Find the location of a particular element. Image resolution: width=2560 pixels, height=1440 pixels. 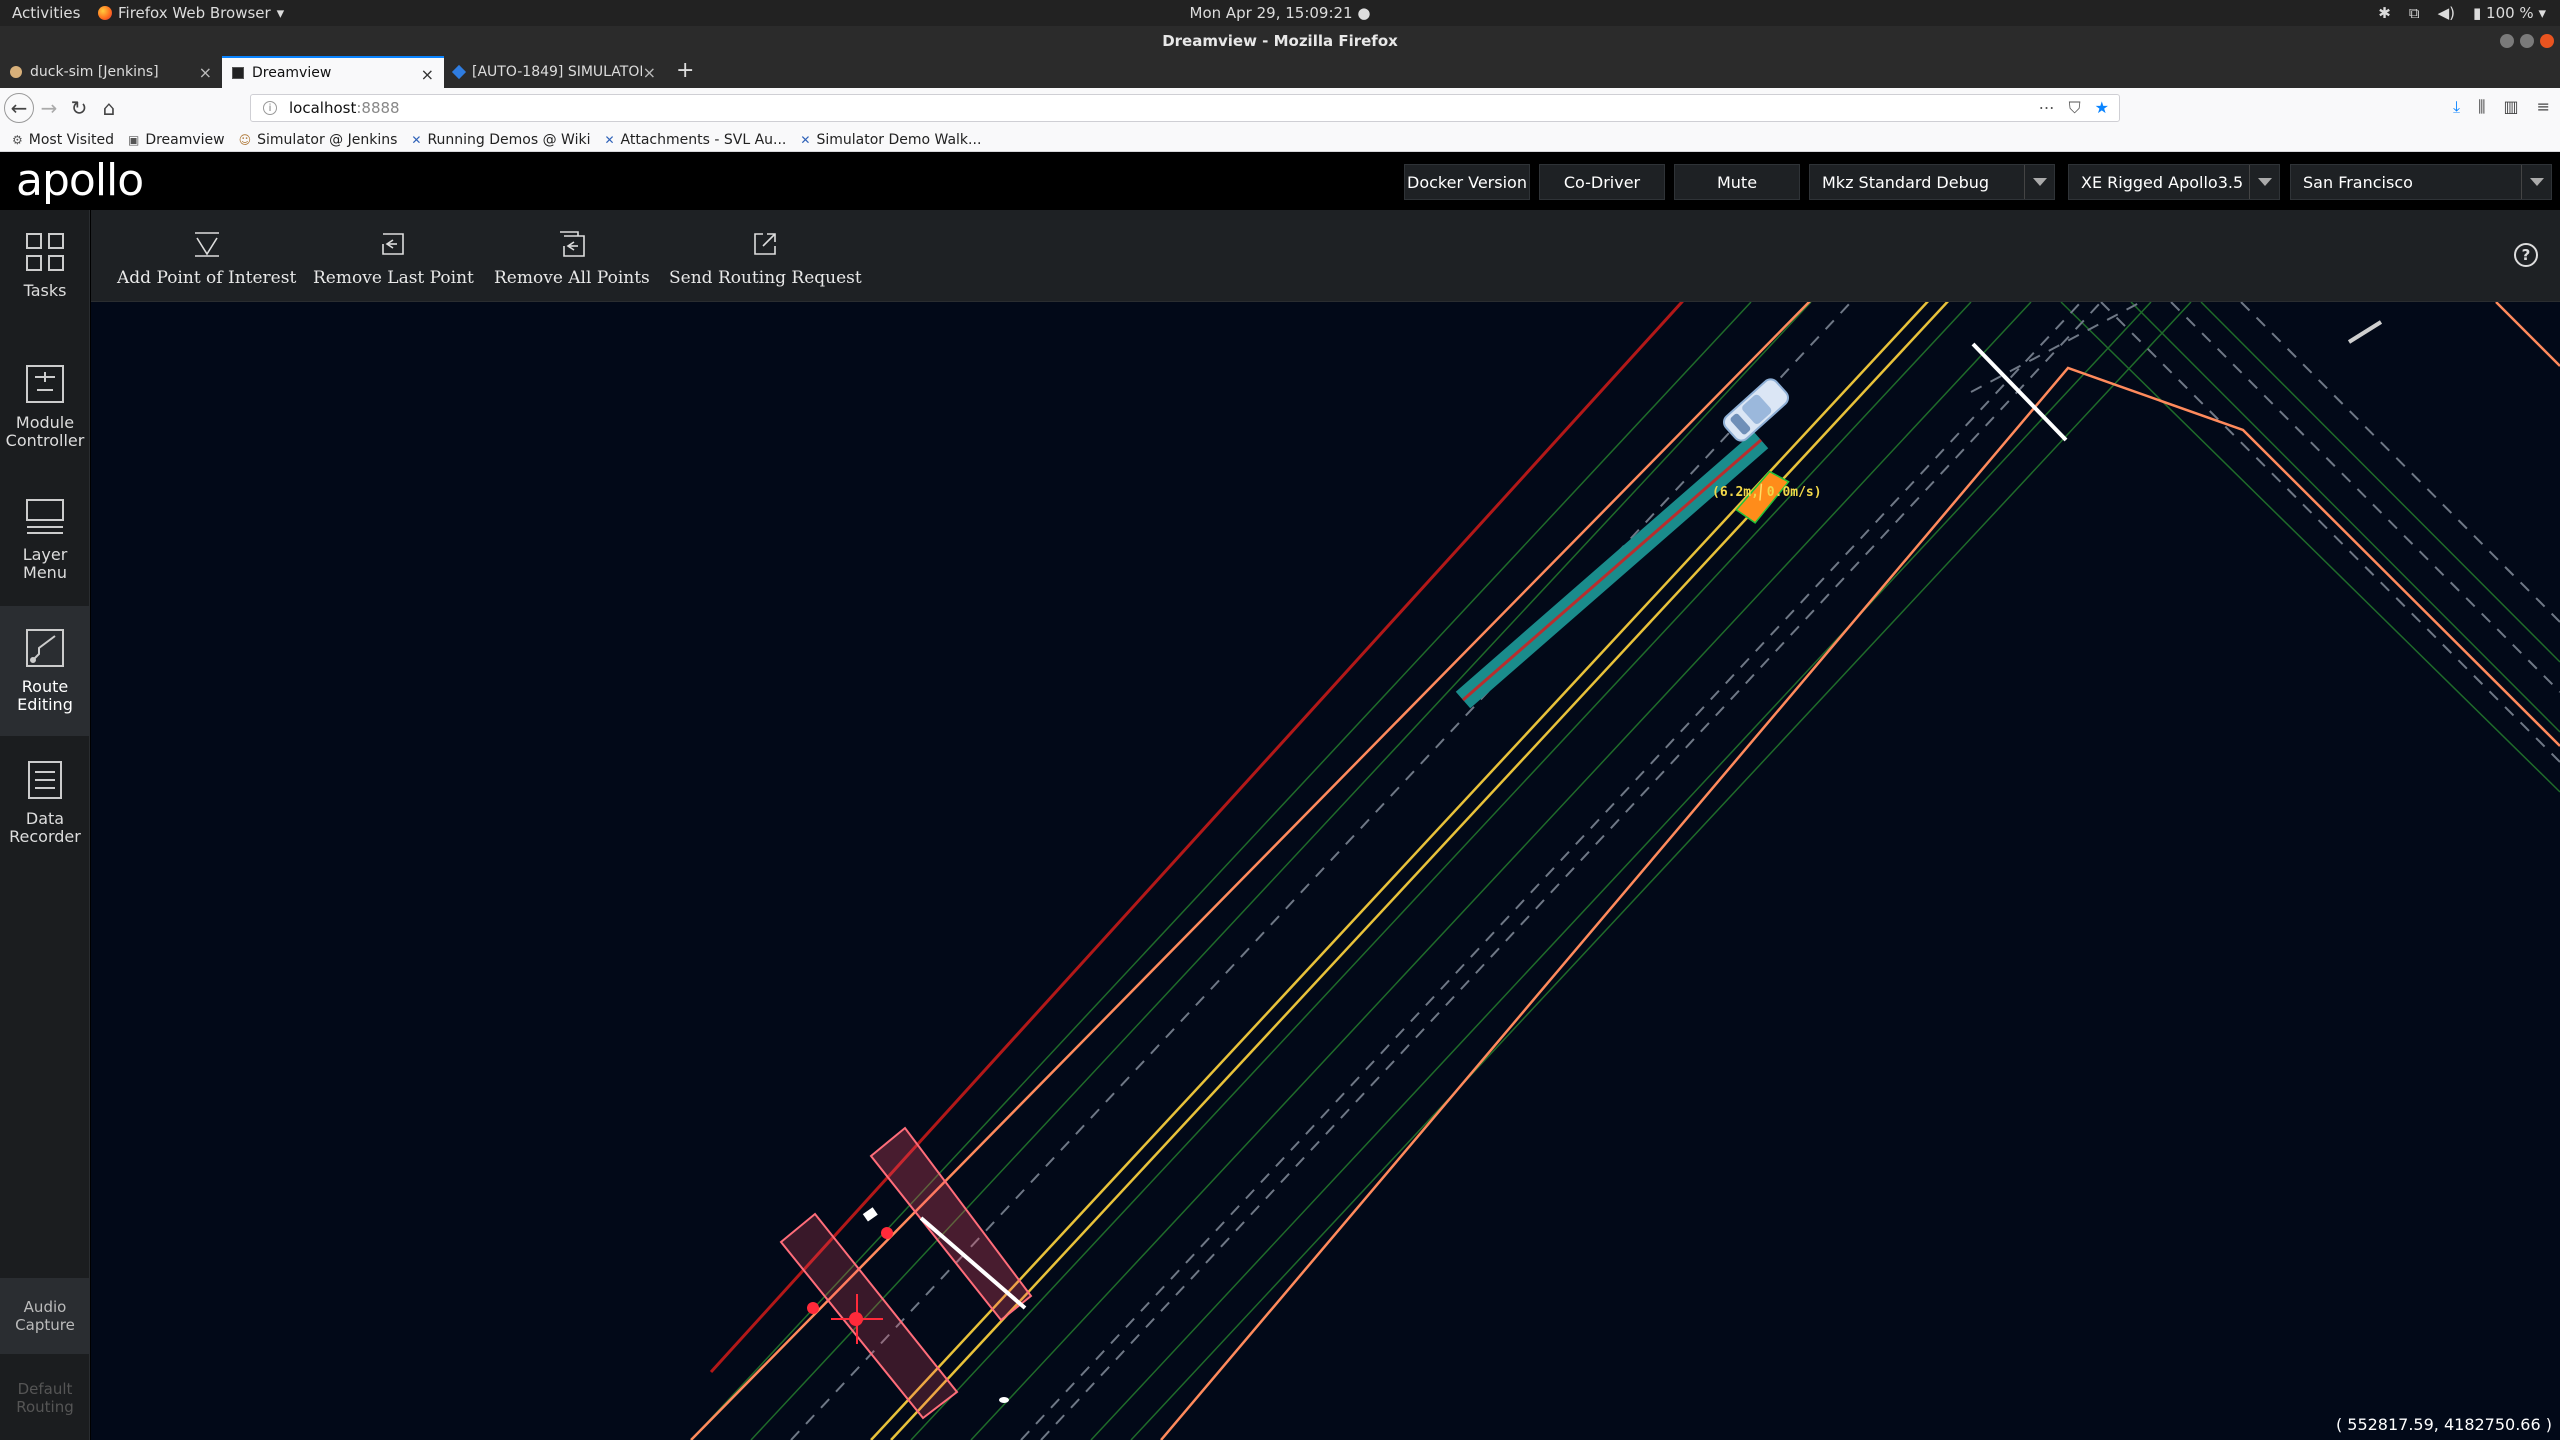

back-button: ← is located at coordinates (19, 108).